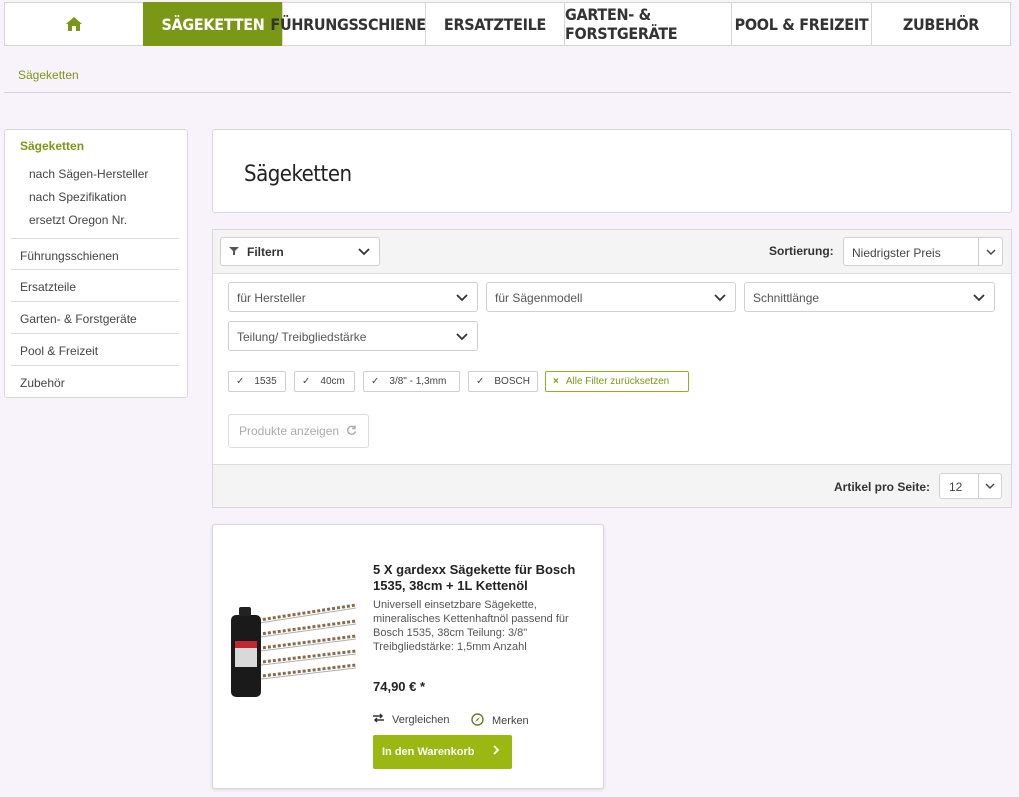 Image resolution: width=1019 pixels, height=797 pixels. I want to click on sidebar-item-ersatzteile: Ersatzteile, so click(48, 287).